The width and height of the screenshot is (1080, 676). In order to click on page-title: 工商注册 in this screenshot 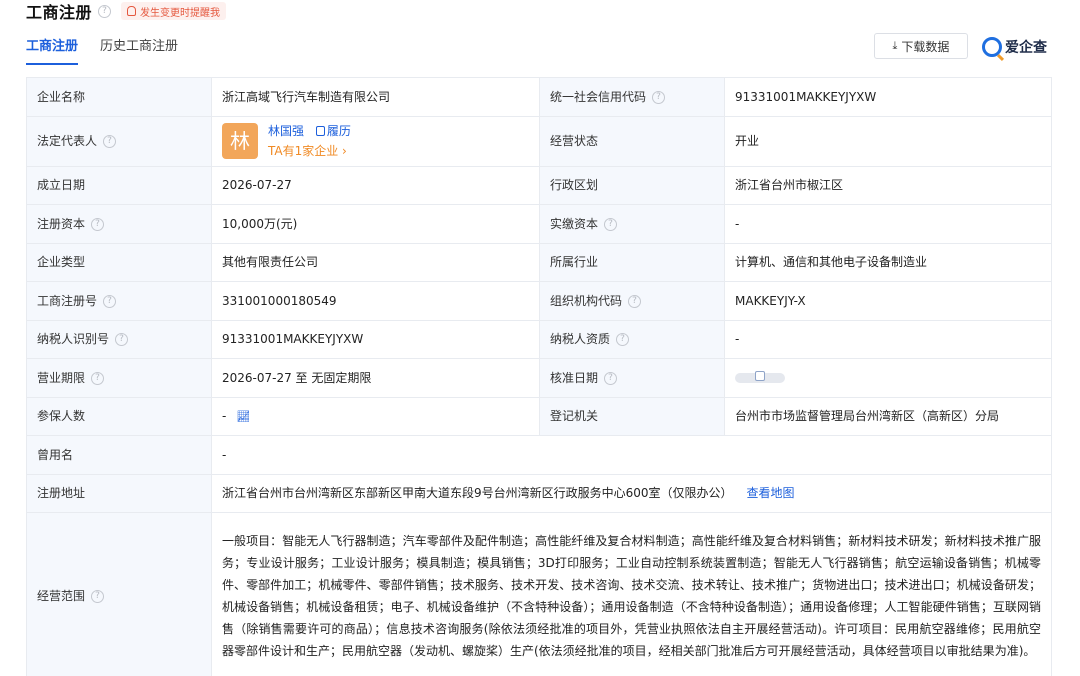, I will do `click(59, 12)`.